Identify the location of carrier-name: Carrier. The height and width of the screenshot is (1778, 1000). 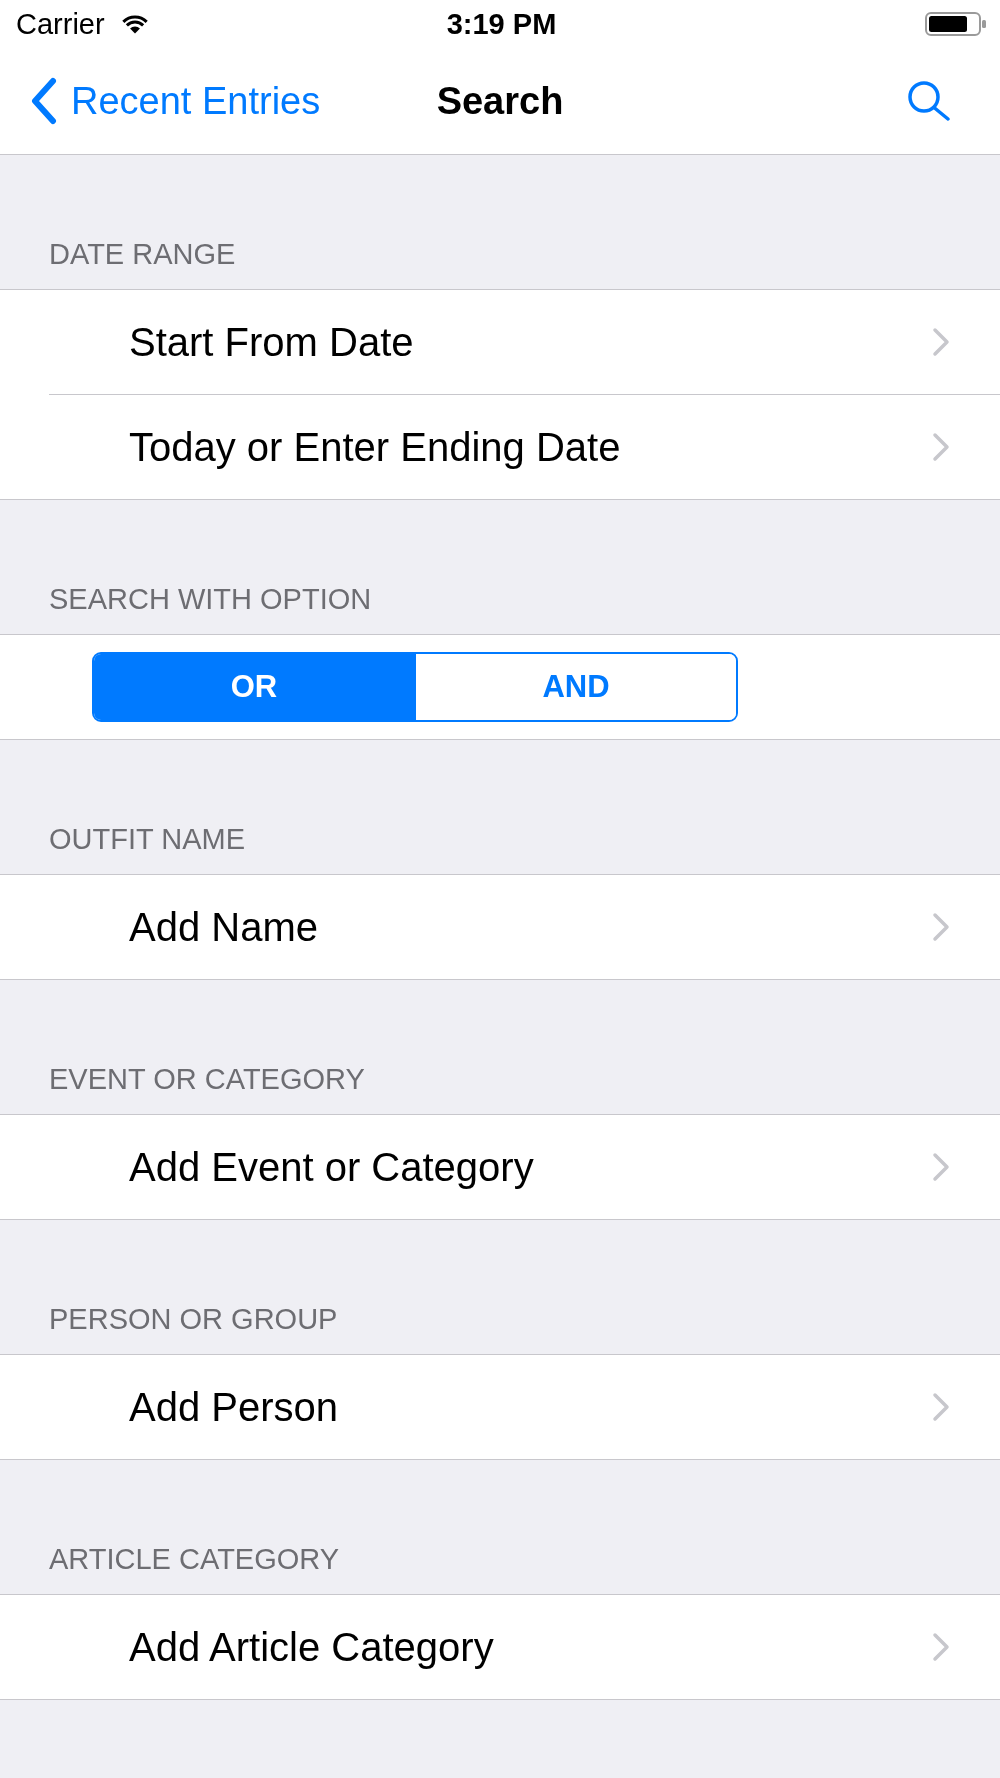
(60, 24).